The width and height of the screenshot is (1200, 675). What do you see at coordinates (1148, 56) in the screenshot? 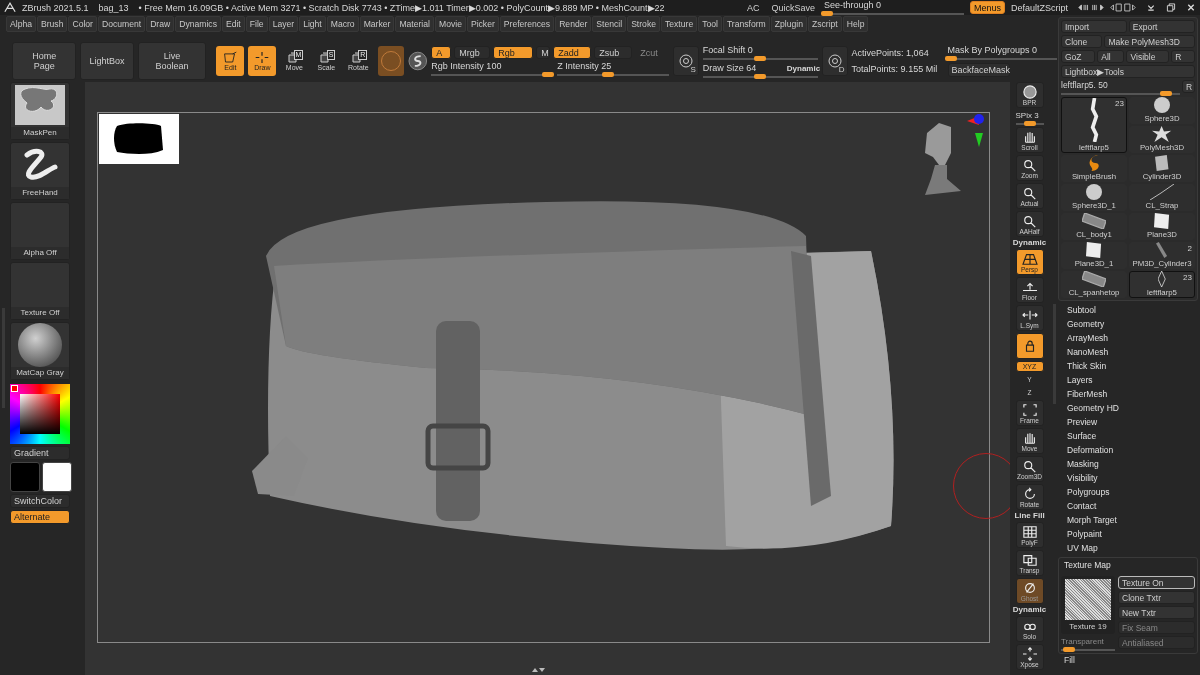
I see `tool-button: Visible` at bounding box center [1148, 56].